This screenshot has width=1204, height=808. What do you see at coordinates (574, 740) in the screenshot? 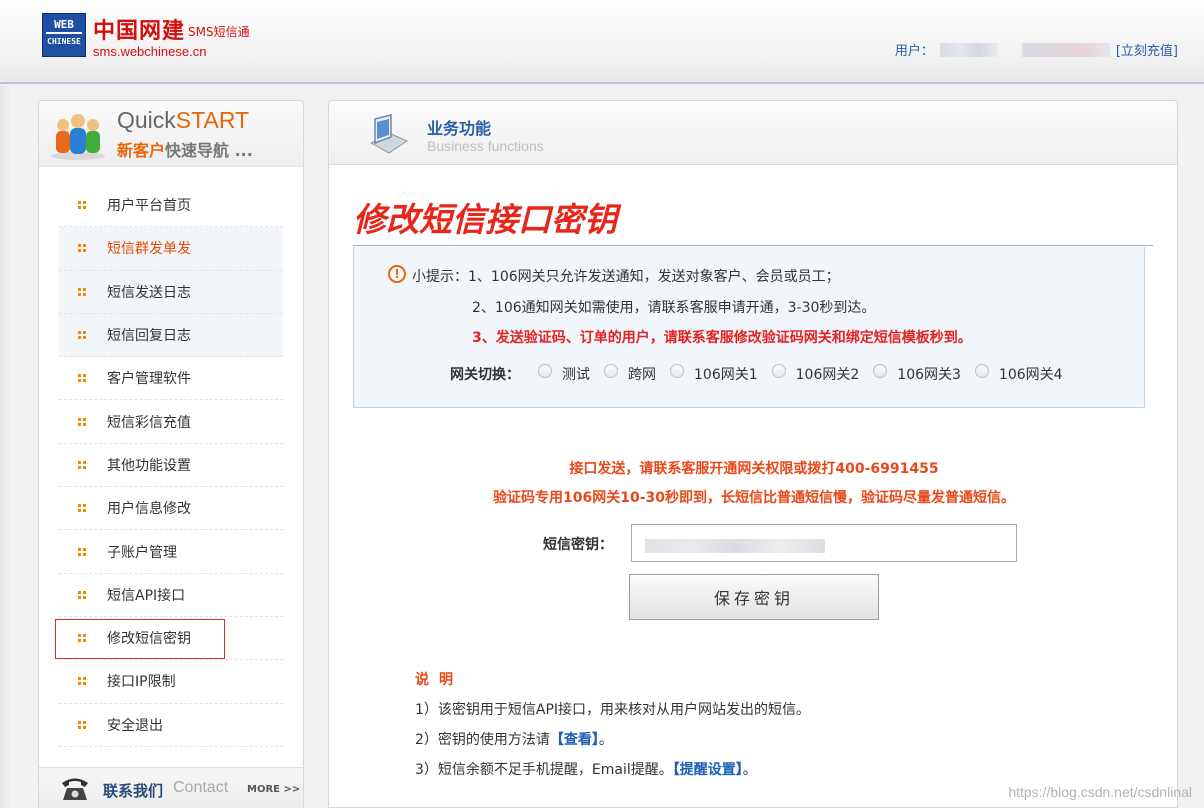
I see `view-usage-link: 【查看】` at bounding box center [574, 740].